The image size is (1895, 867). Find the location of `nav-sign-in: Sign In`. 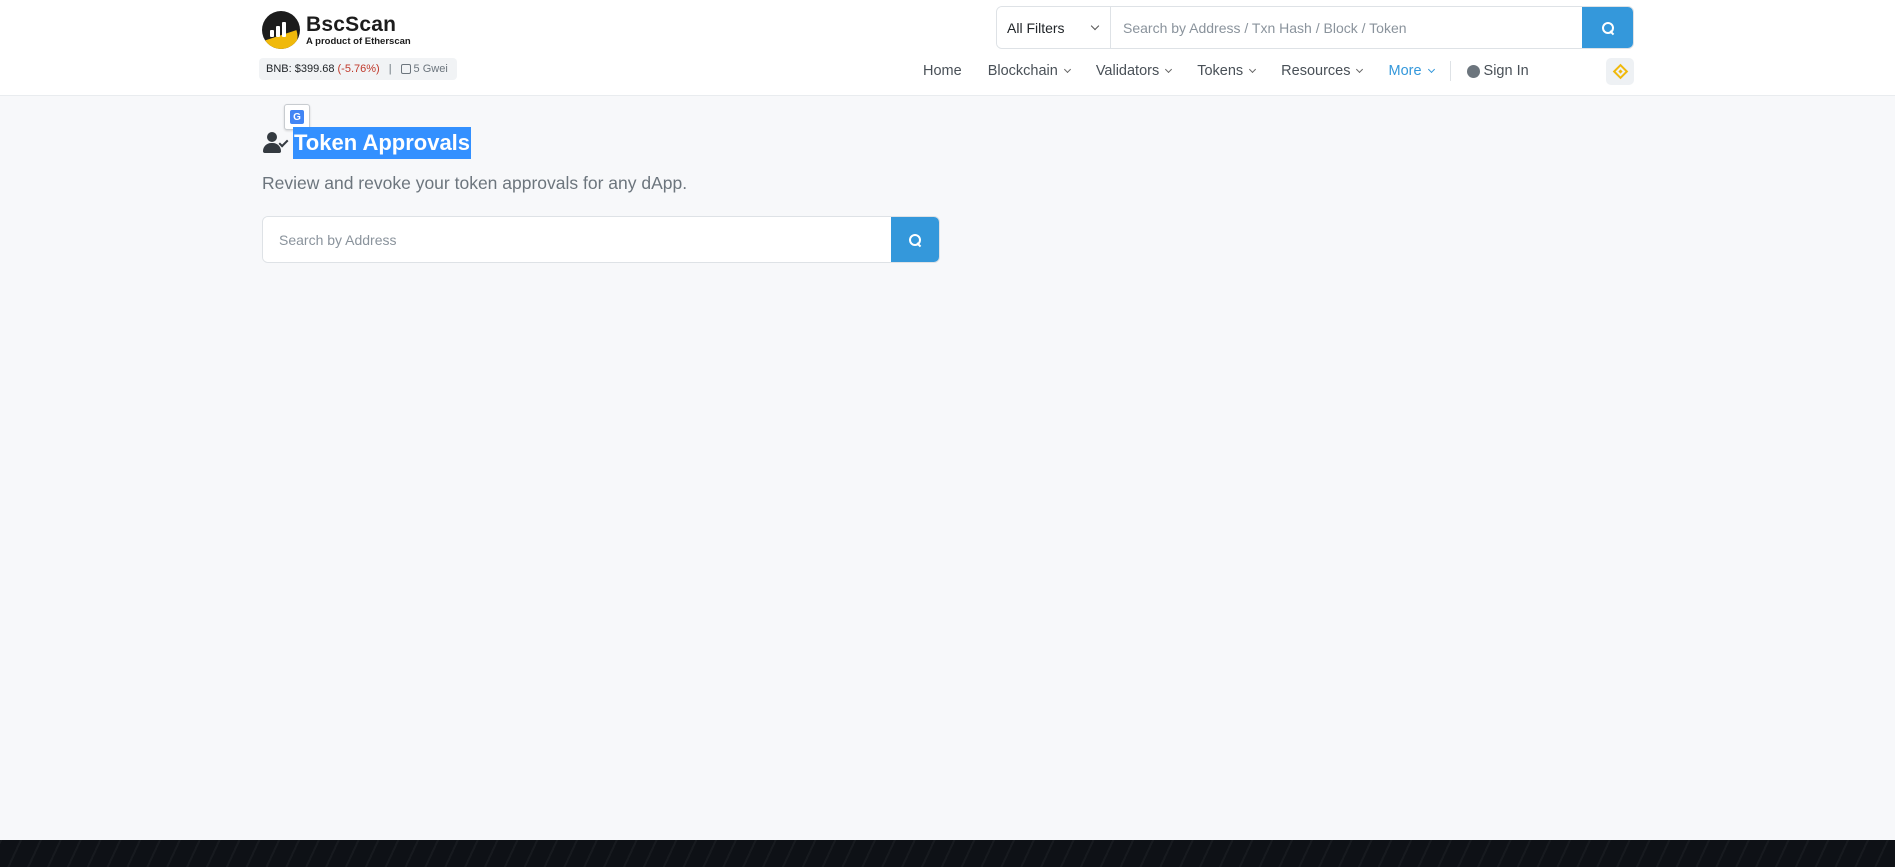

nav-sign-in: Sign In is located at coordinates (1497, 71).